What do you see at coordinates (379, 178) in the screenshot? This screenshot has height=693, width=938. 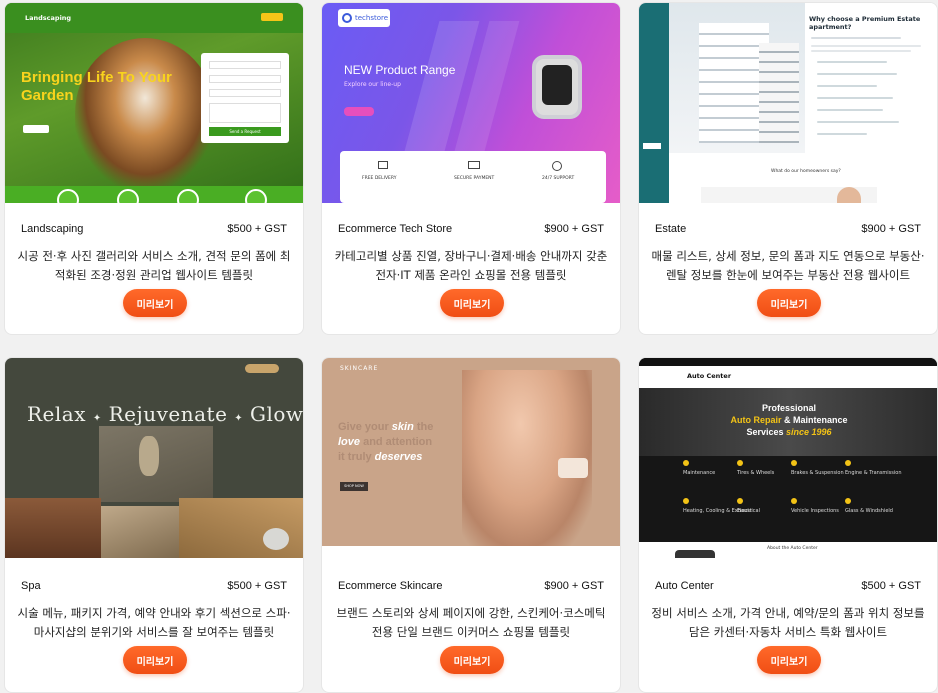 I see `feature-free-delivery: FREE DELIVERY` at bounding box center [379, 178].